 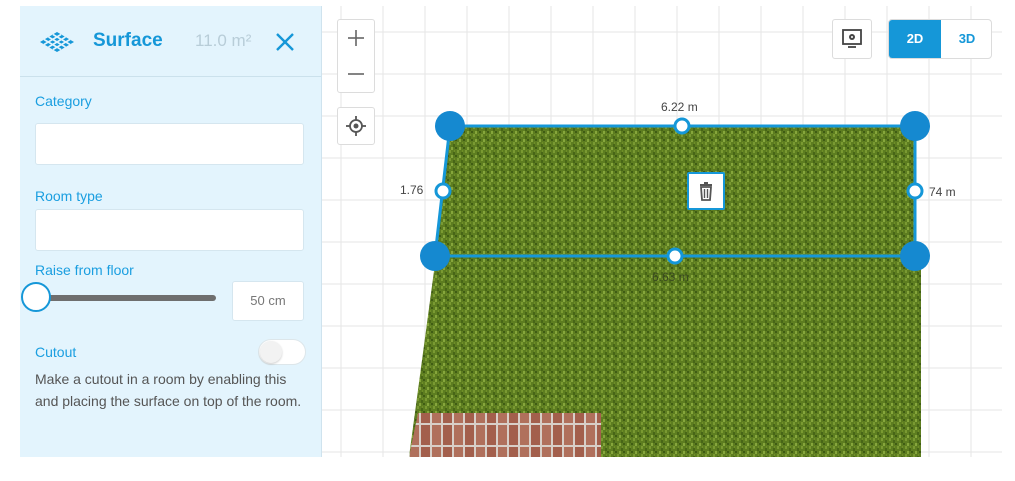 I want to click on room-type-select, so click(x=169, y=230).